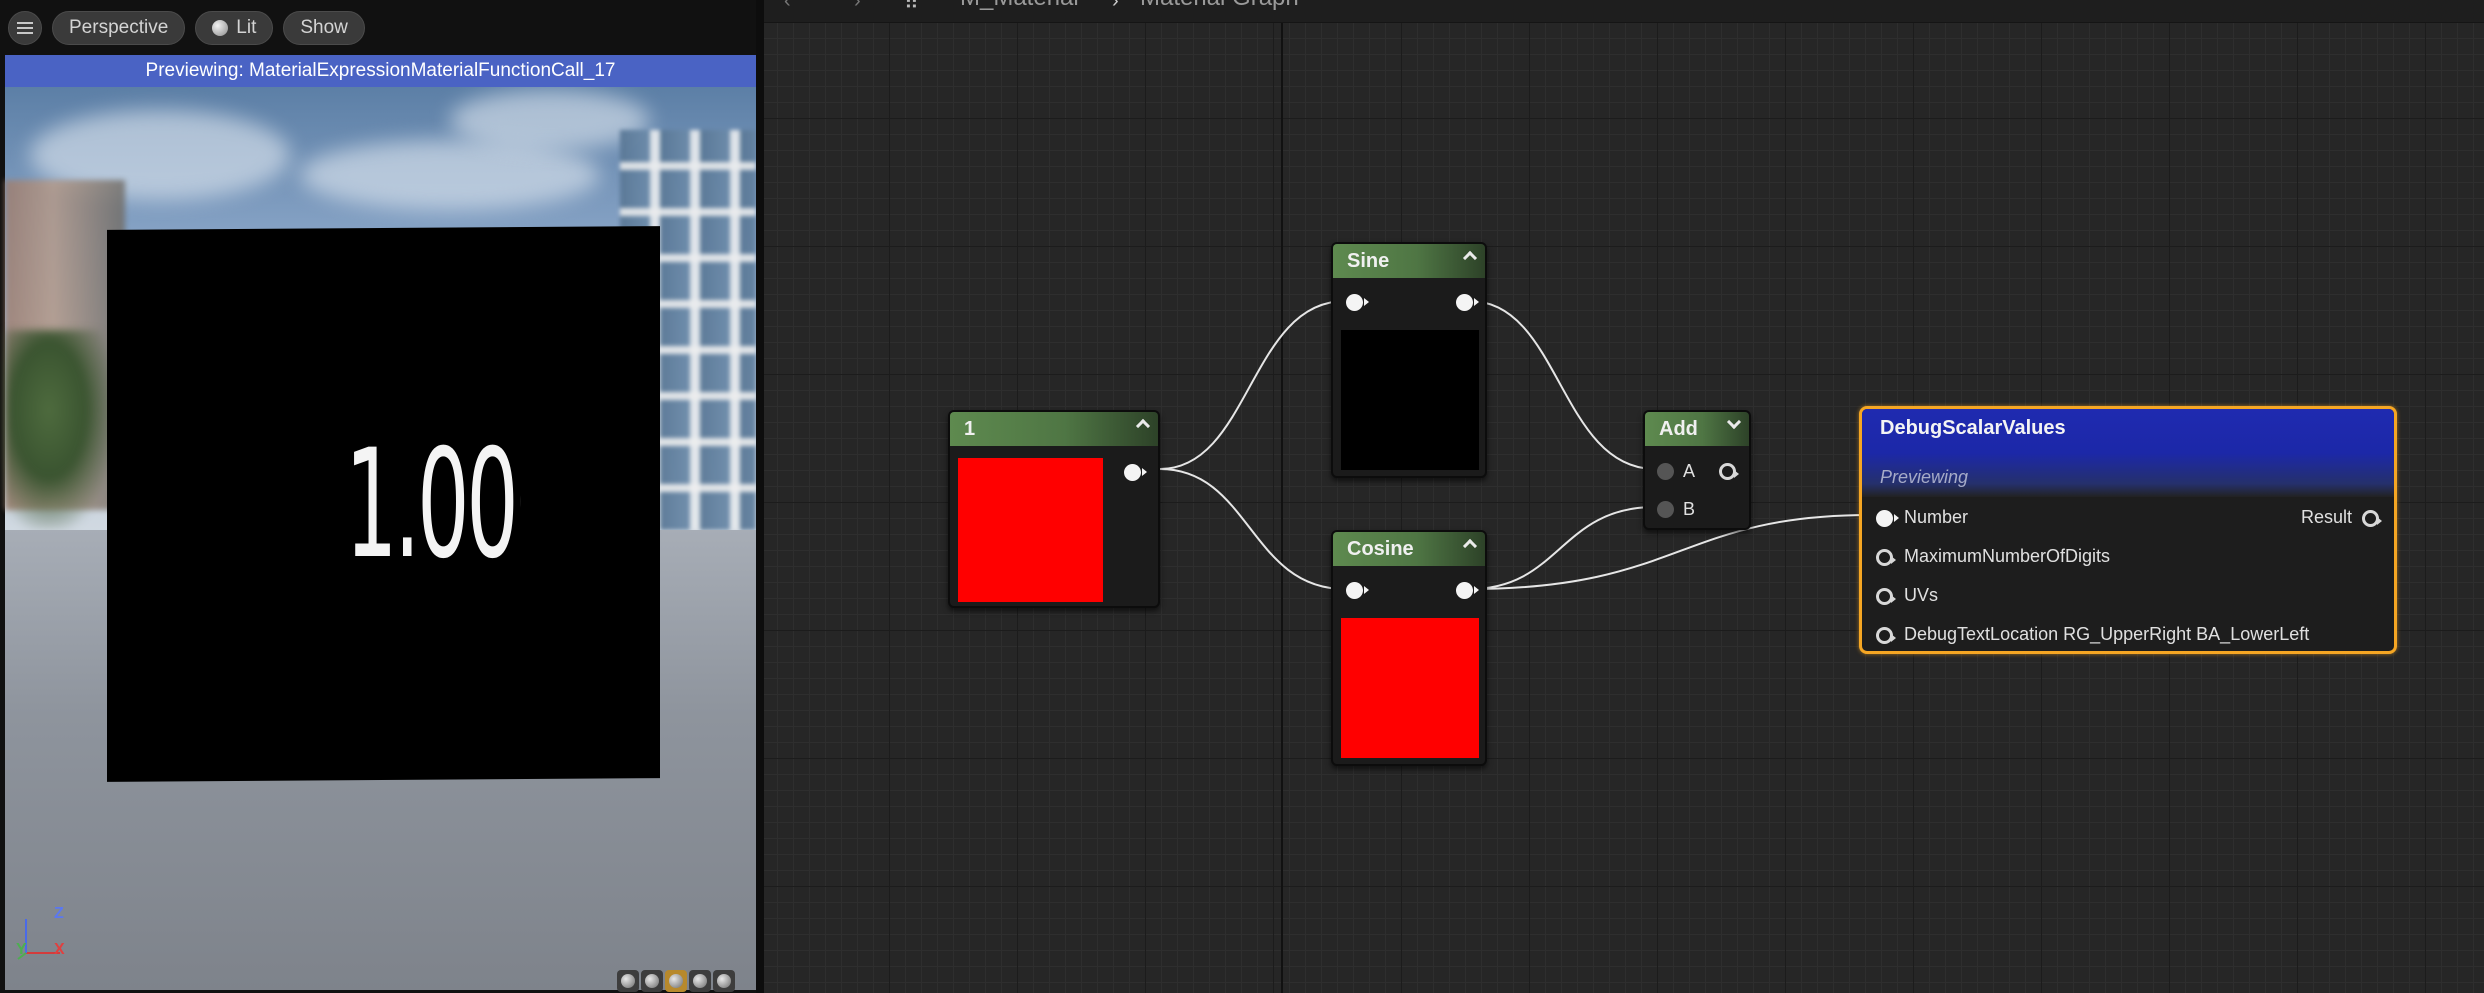 This screenshot has height=993, width=2484. What do you see at coordinates (2007, 556) in the screenshot?
I see `debug-input-digits-label: MaximumNumberOfDigits` at bounding box center [2007, 556].